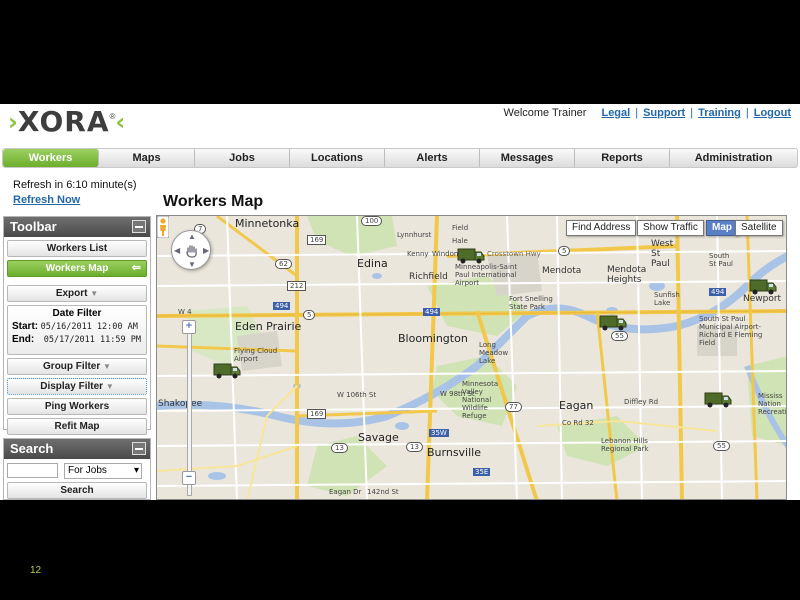  Describe the element at coordinates (13, 122) in the screenshot. I see `logo-chevron-left: ›` at that location.